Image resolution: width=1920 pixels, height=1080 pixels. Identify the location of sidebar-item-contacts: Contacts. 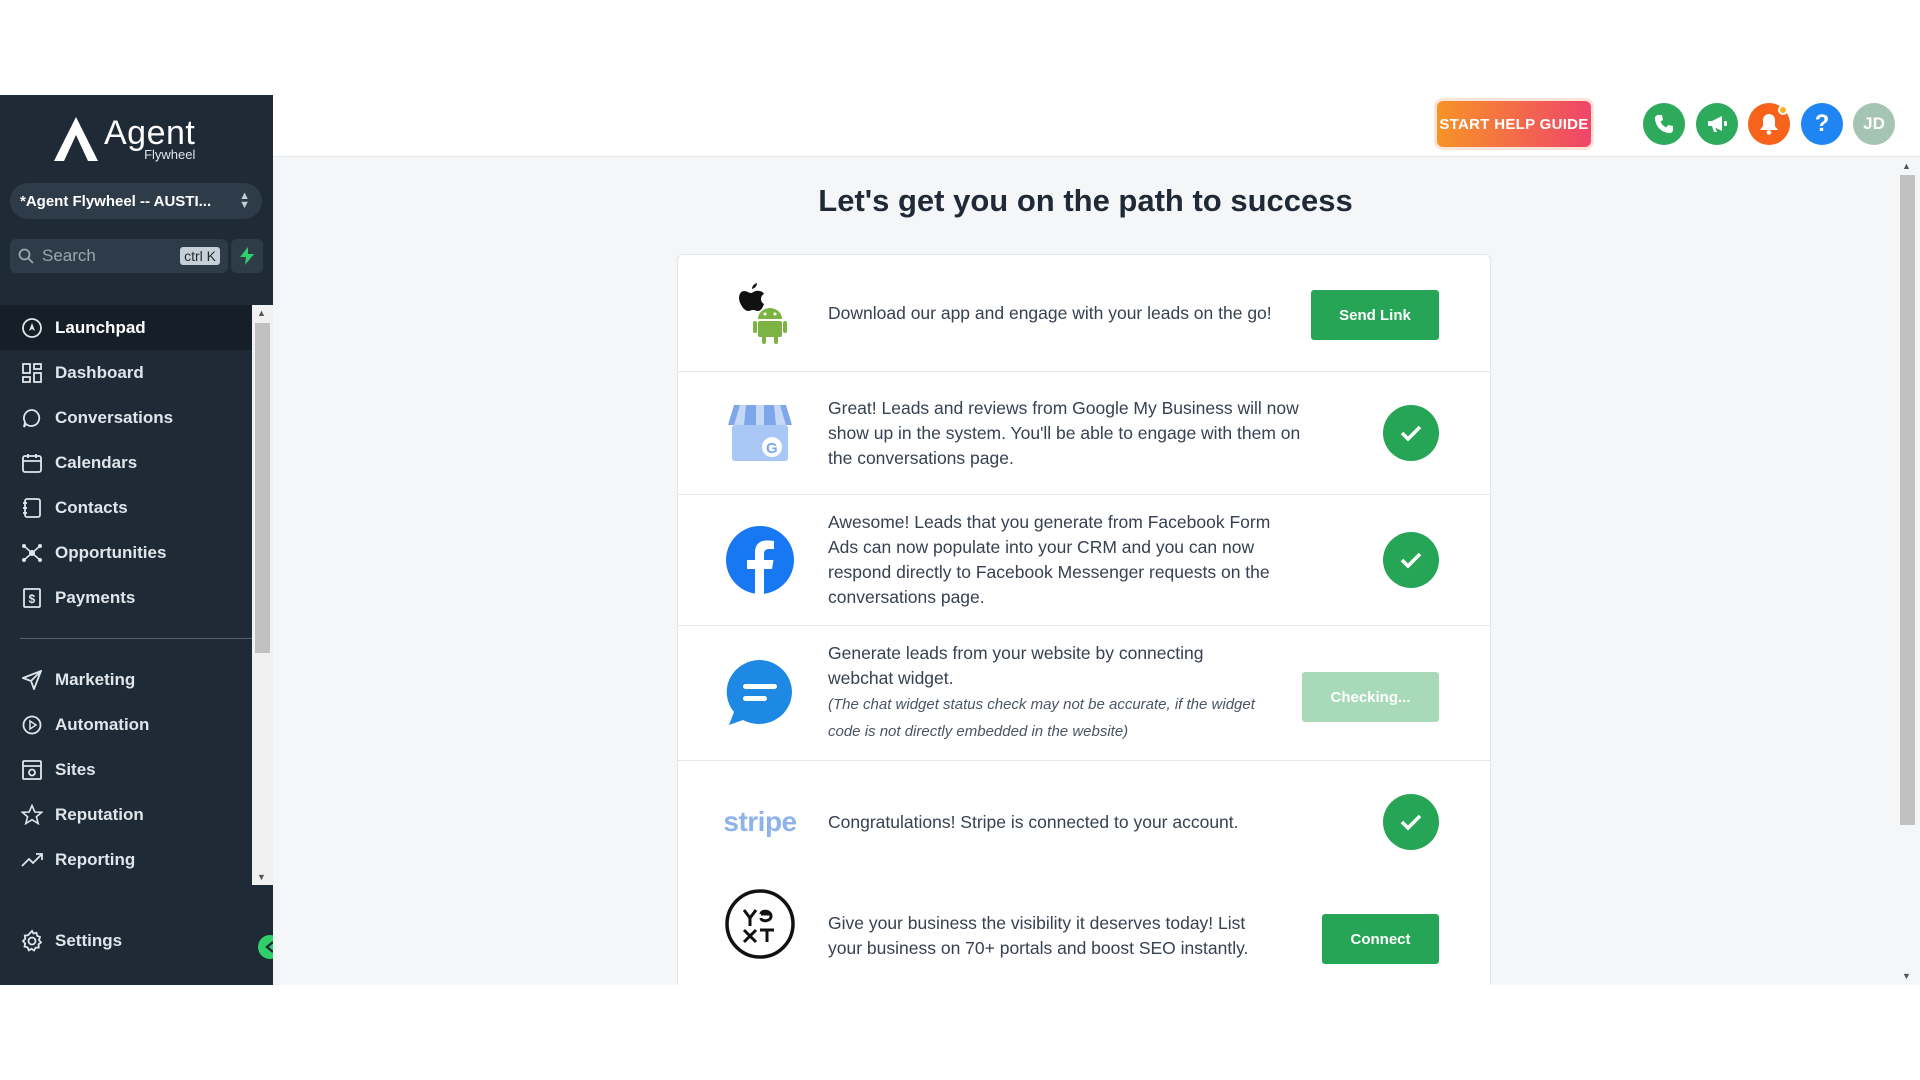
(126, 507).